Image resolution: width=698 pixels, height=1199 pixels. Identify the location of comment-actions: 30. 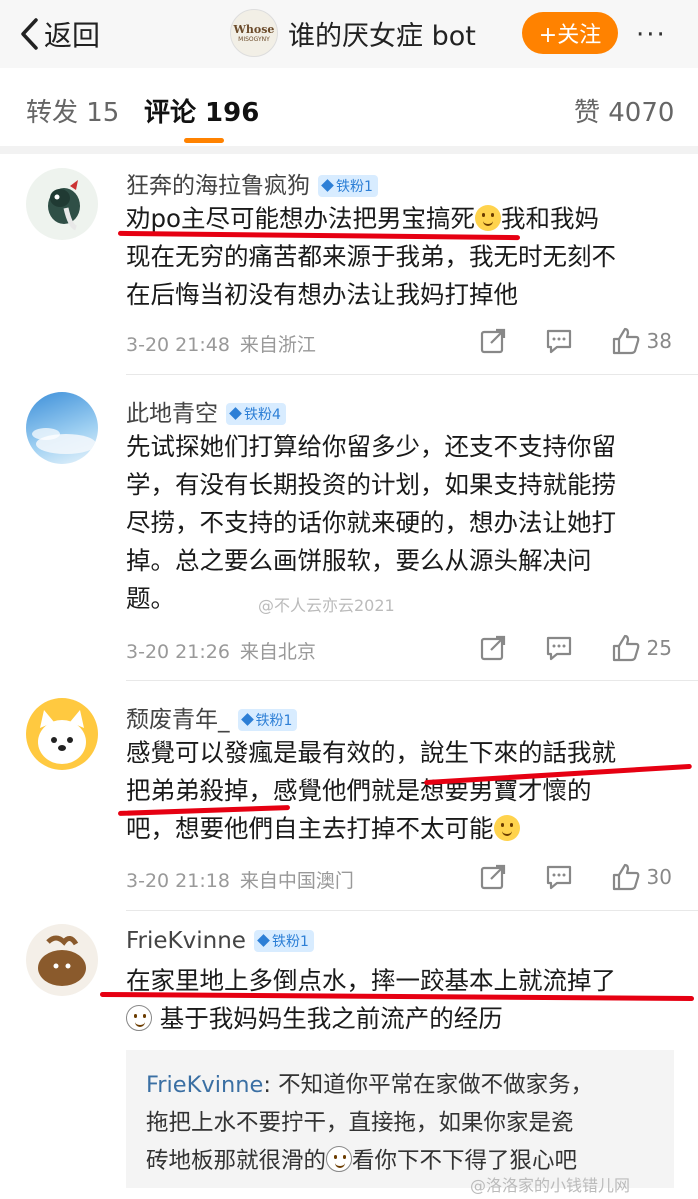
(556, 877).